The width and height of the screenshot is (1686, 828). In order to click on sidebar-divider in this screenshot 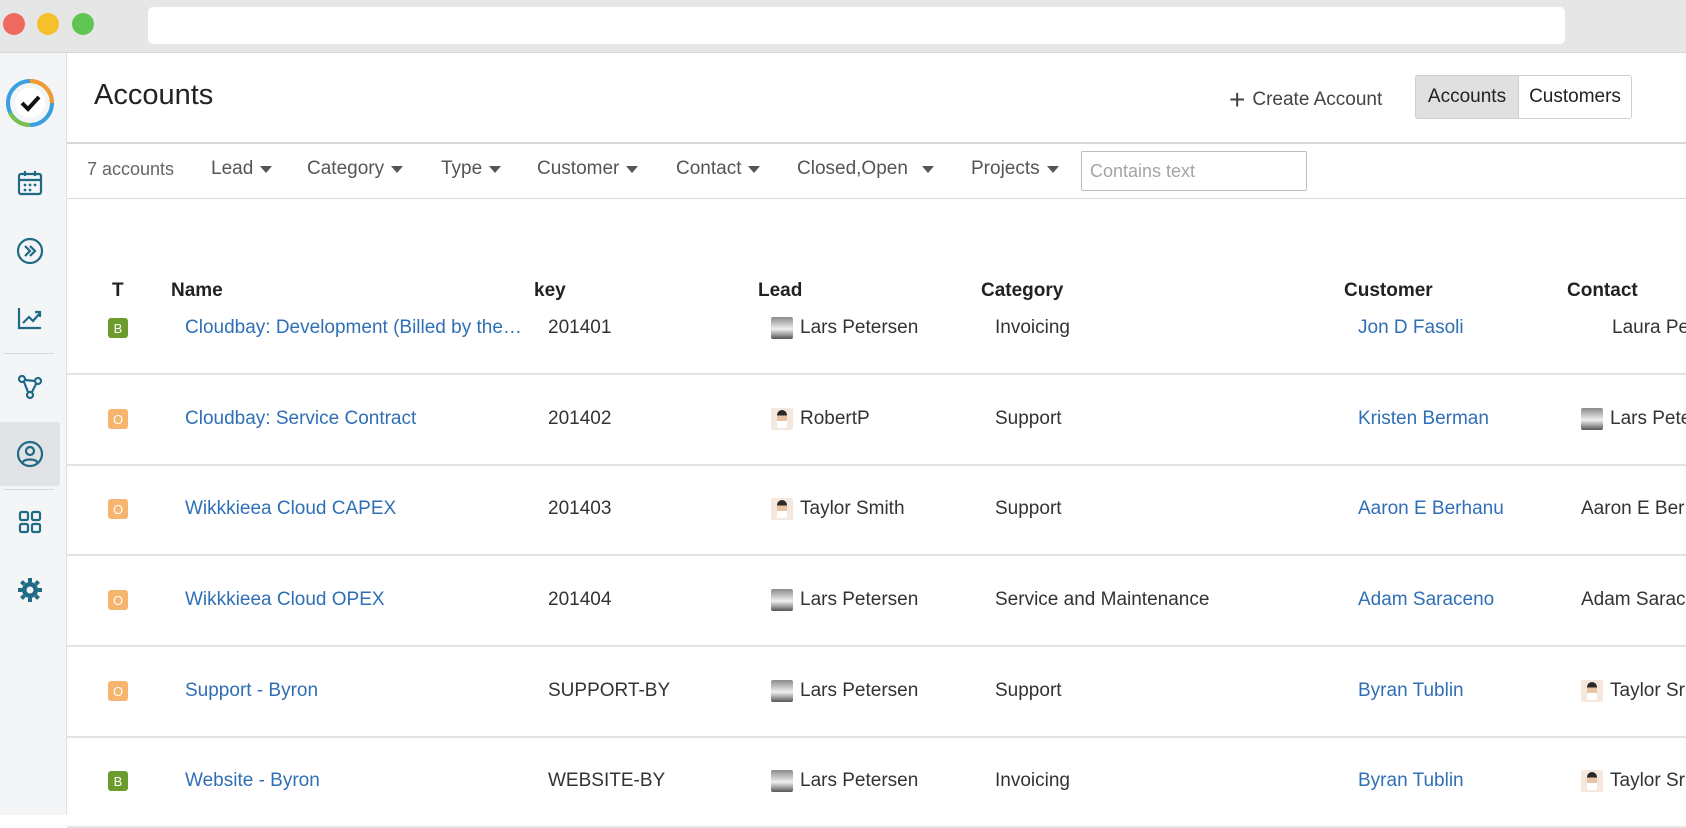, I will do `click(29, 353)`.